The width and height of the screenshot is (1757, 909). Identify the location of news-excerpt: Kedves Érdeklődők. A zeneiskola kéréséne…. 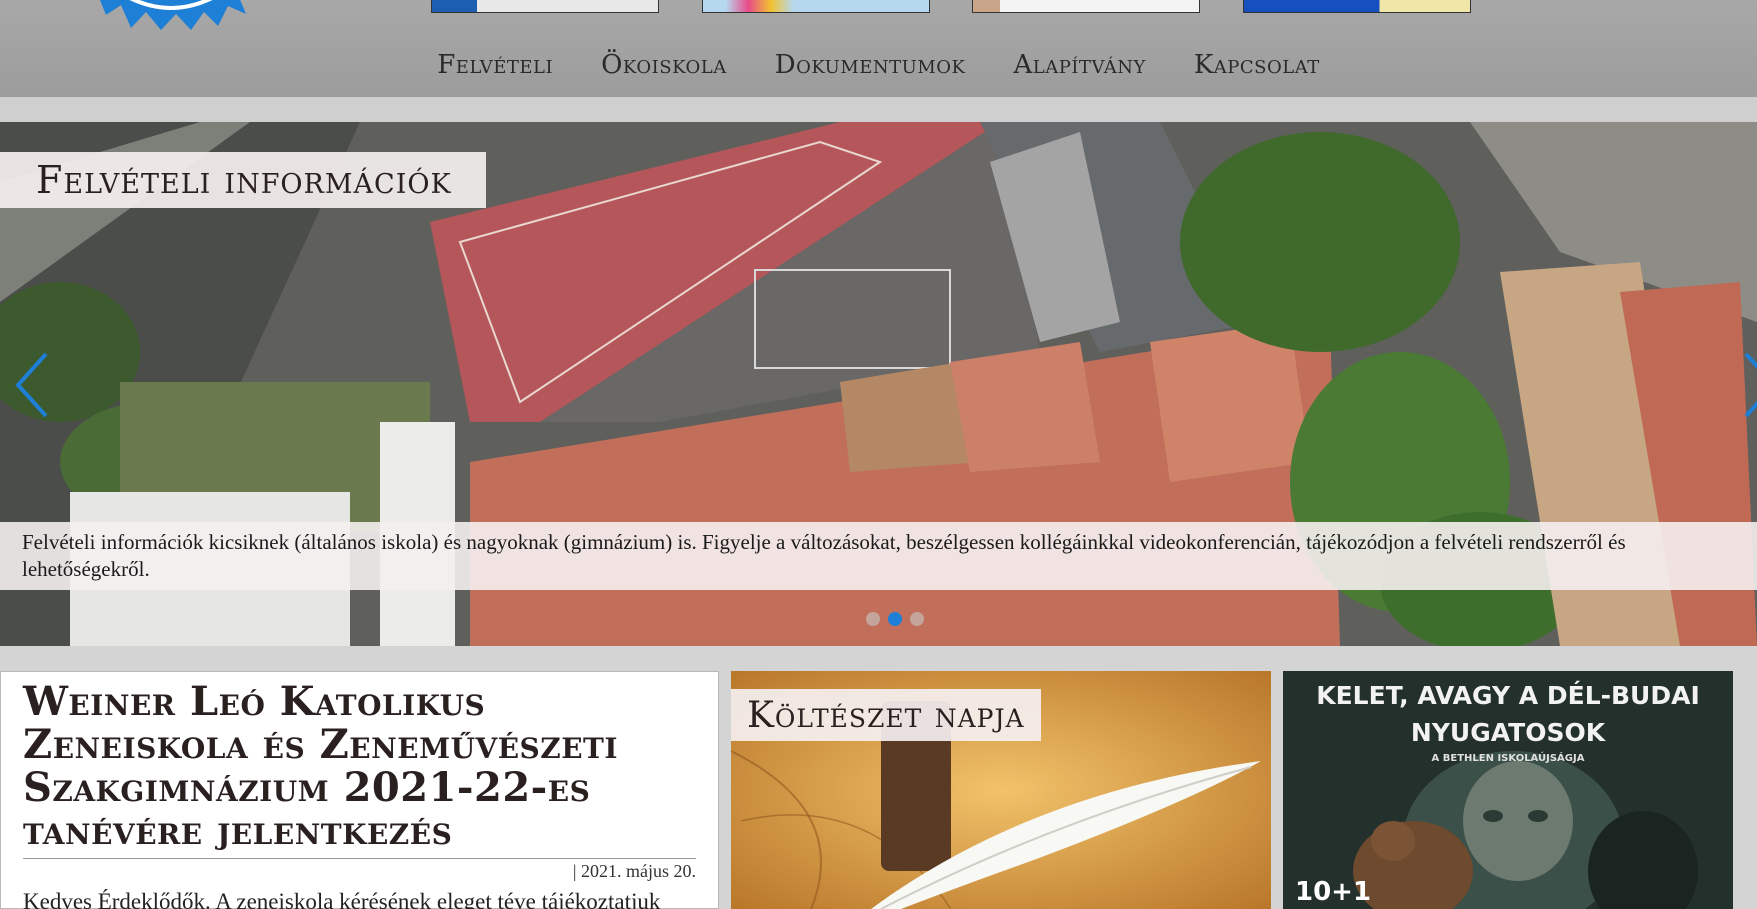
(342, 899).